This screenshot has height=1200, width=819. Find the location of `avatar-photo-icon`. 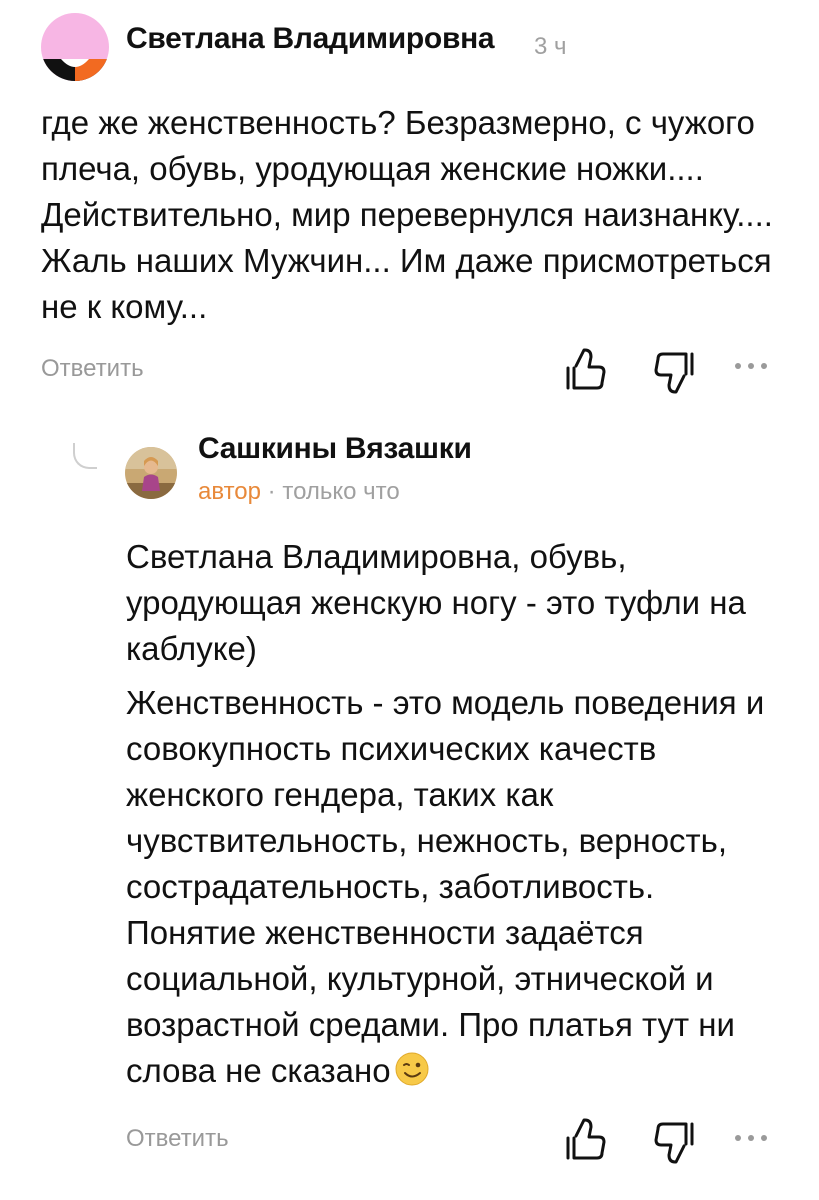

avatar-photo-icon is located at coordinates (151, 473).